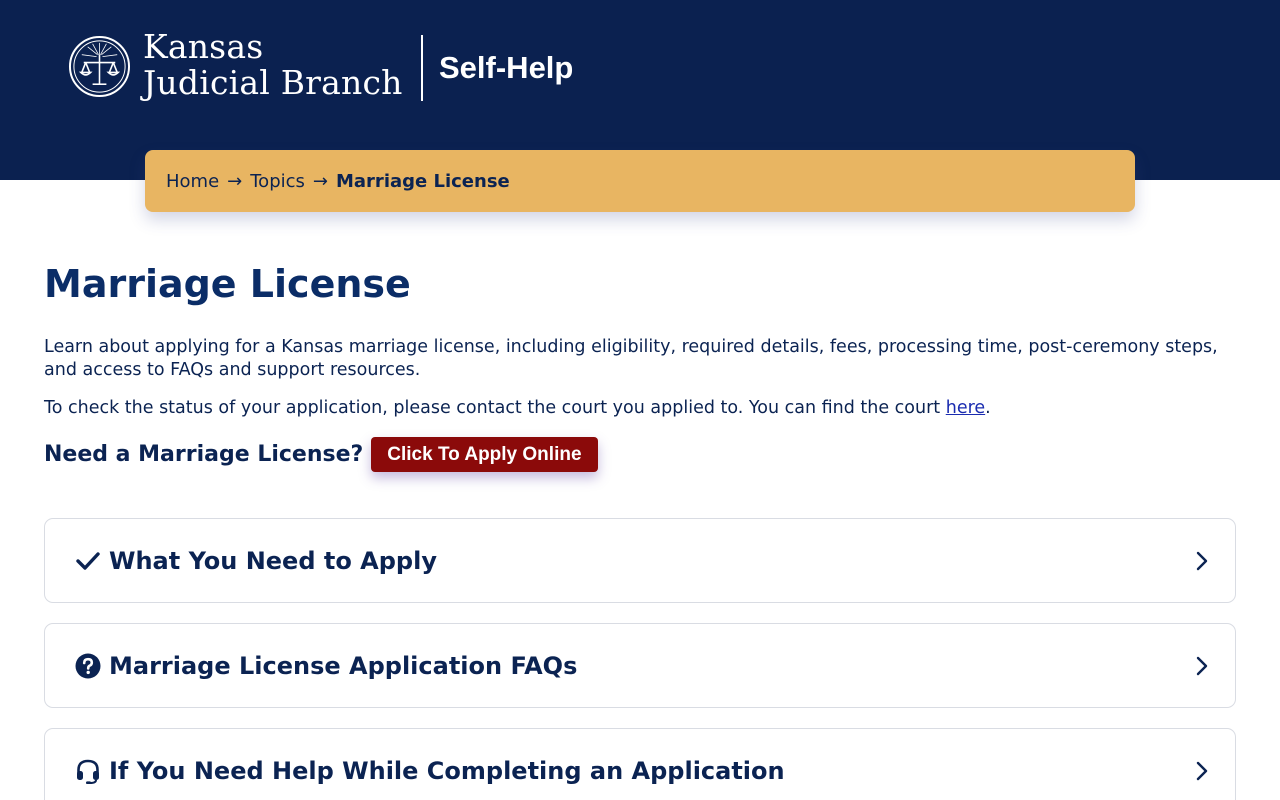  What do you see at coordinates (273, 82) in the screenshot?
I see `brand-line-2: Judicial Branch` at bounding box center [273, 82].